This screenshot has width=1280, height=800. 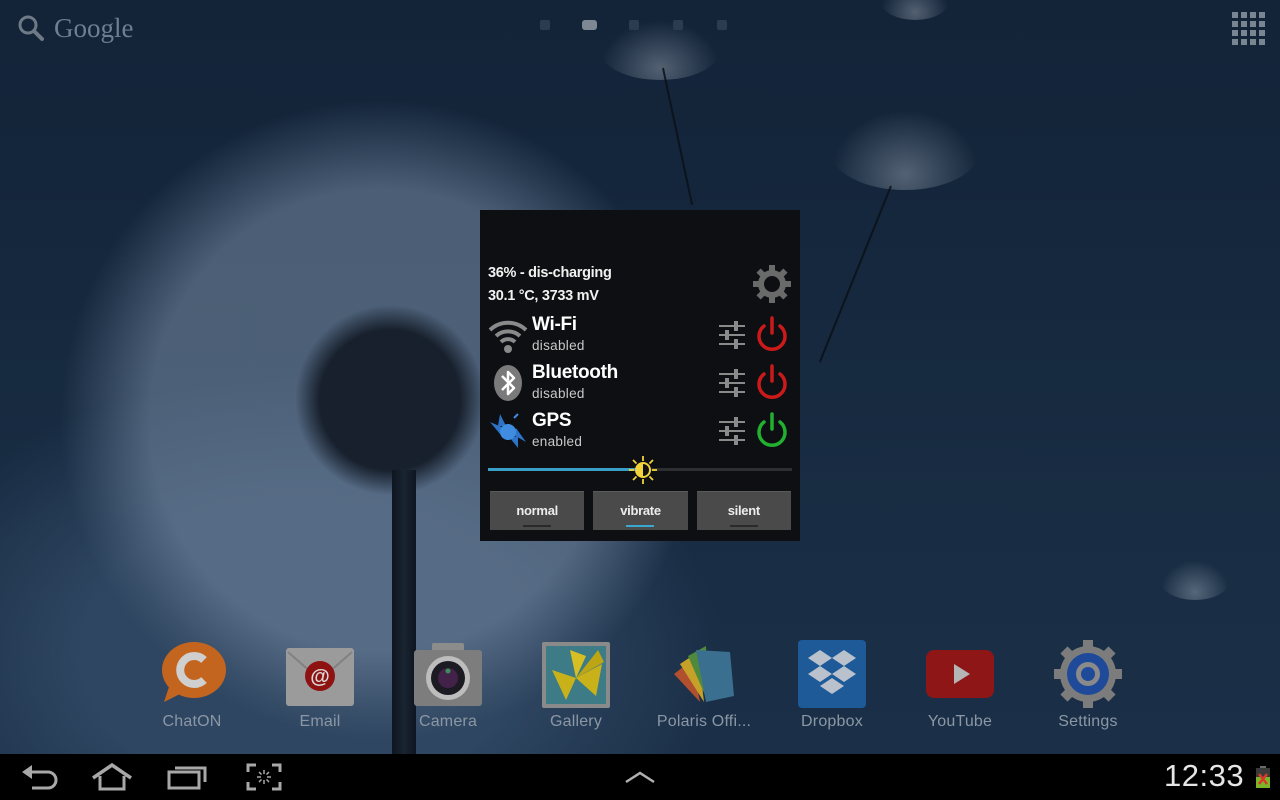 What do you see at coordinates (448, 721) in the screenshot?
I see `app-label: Camera` at bounding box center [448, 721].